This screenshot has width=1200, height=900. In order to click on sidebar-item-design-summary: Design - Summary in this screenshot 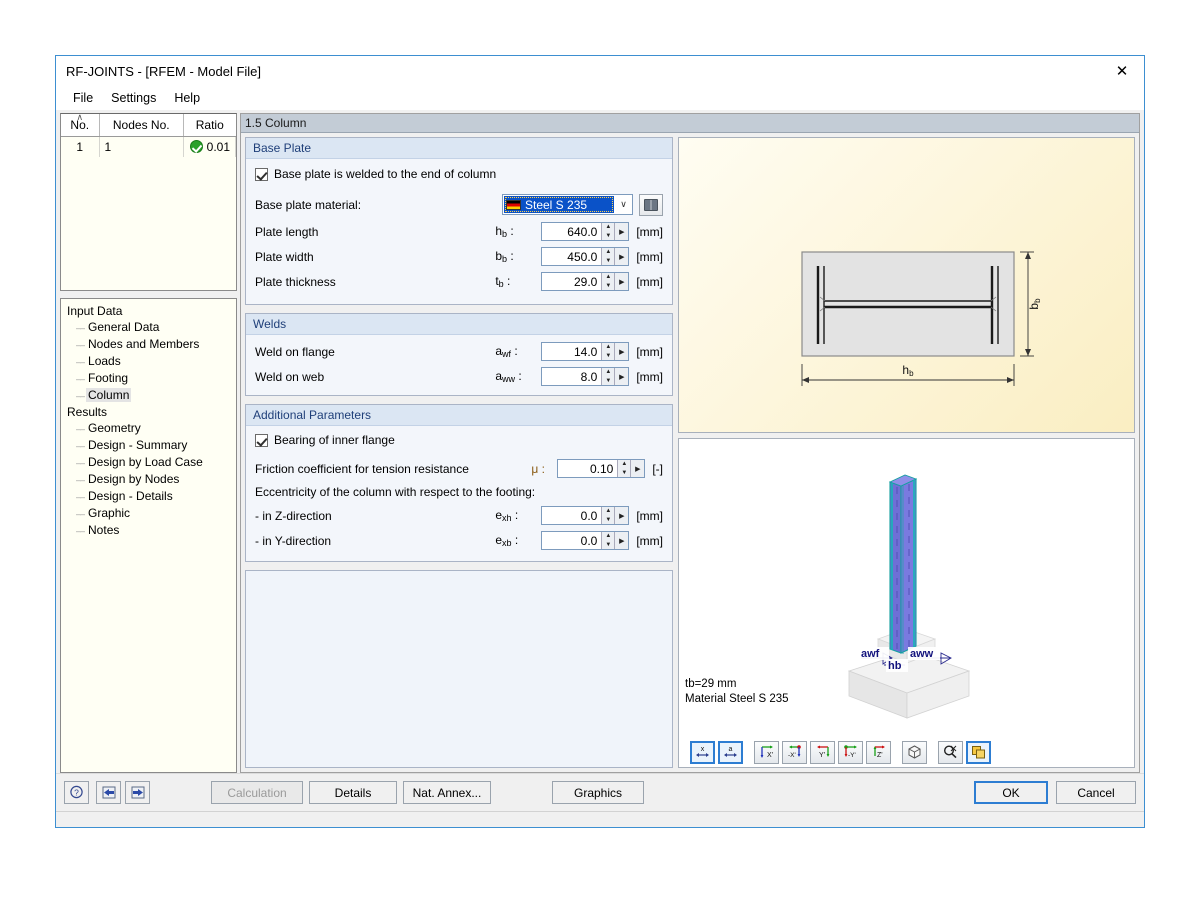, I will do `click(149, 445)`.